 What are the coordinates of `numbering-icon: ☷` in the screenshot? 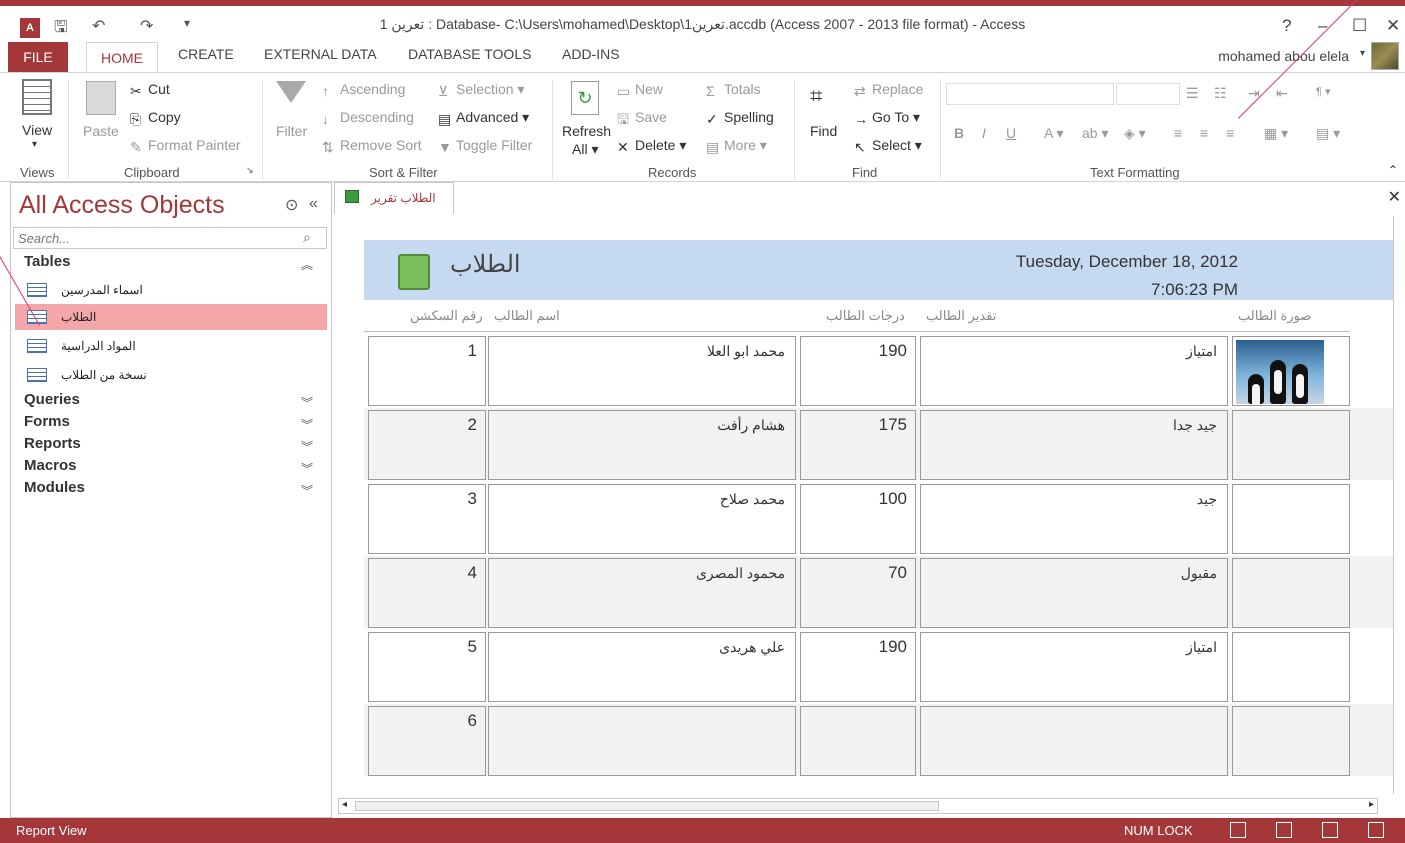 It's located at (1220, 93).